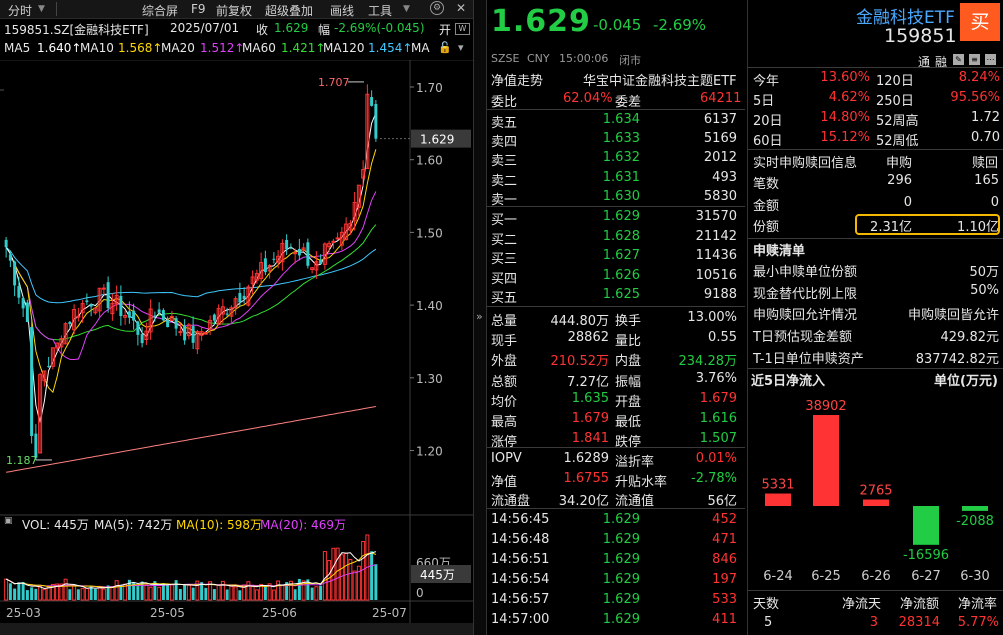 Image resolution: width=1003 pixels, height=635 pixels. I want to click on order-price: 1.631, so click(621, 177).